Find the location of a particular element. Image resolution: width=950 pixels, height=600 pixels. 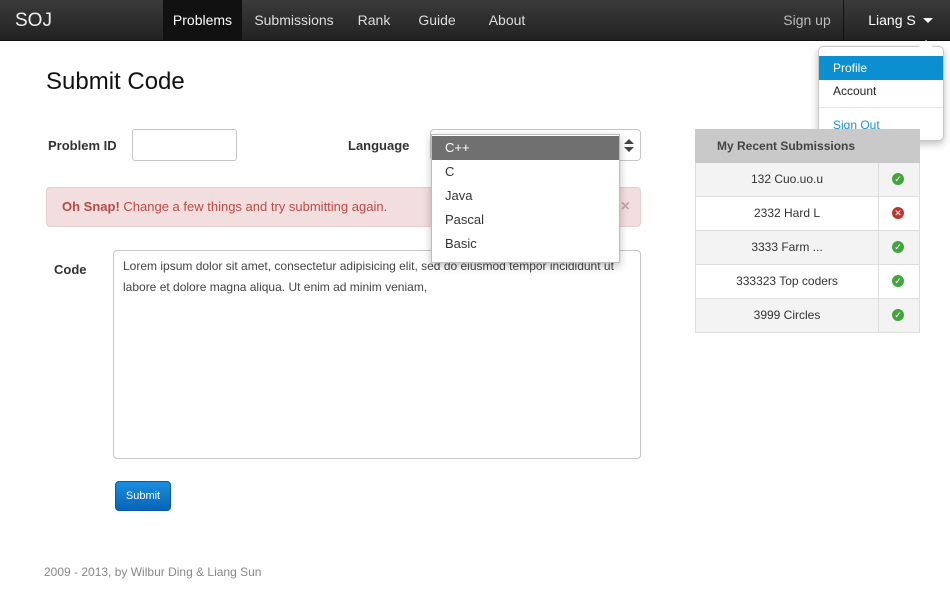

signup-link: Sign up is located at coordinates (807, 20).